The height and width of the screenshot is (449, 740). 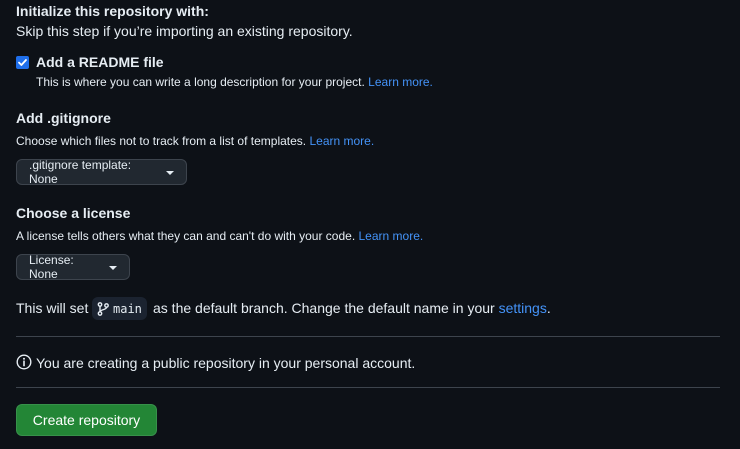 I want to click on branch-prefix: This will set, so click(x=52, y=308).